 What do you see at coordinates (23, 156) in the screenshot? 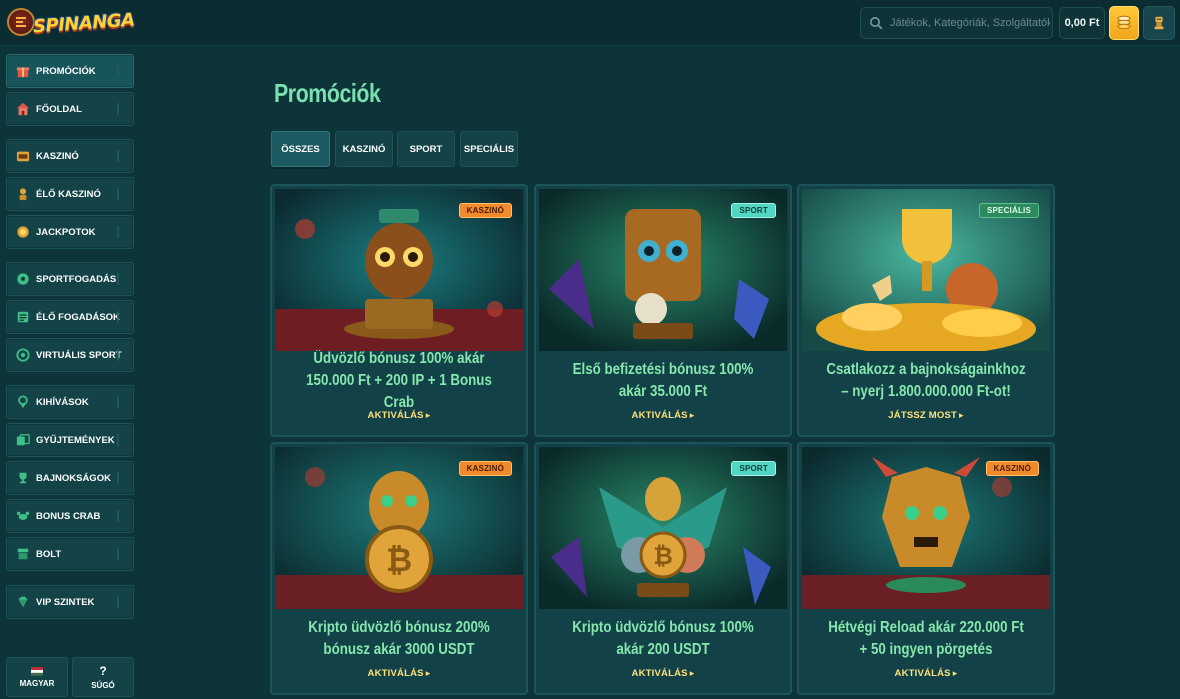
I see `casino-icon` at bounding box center [23, 156].